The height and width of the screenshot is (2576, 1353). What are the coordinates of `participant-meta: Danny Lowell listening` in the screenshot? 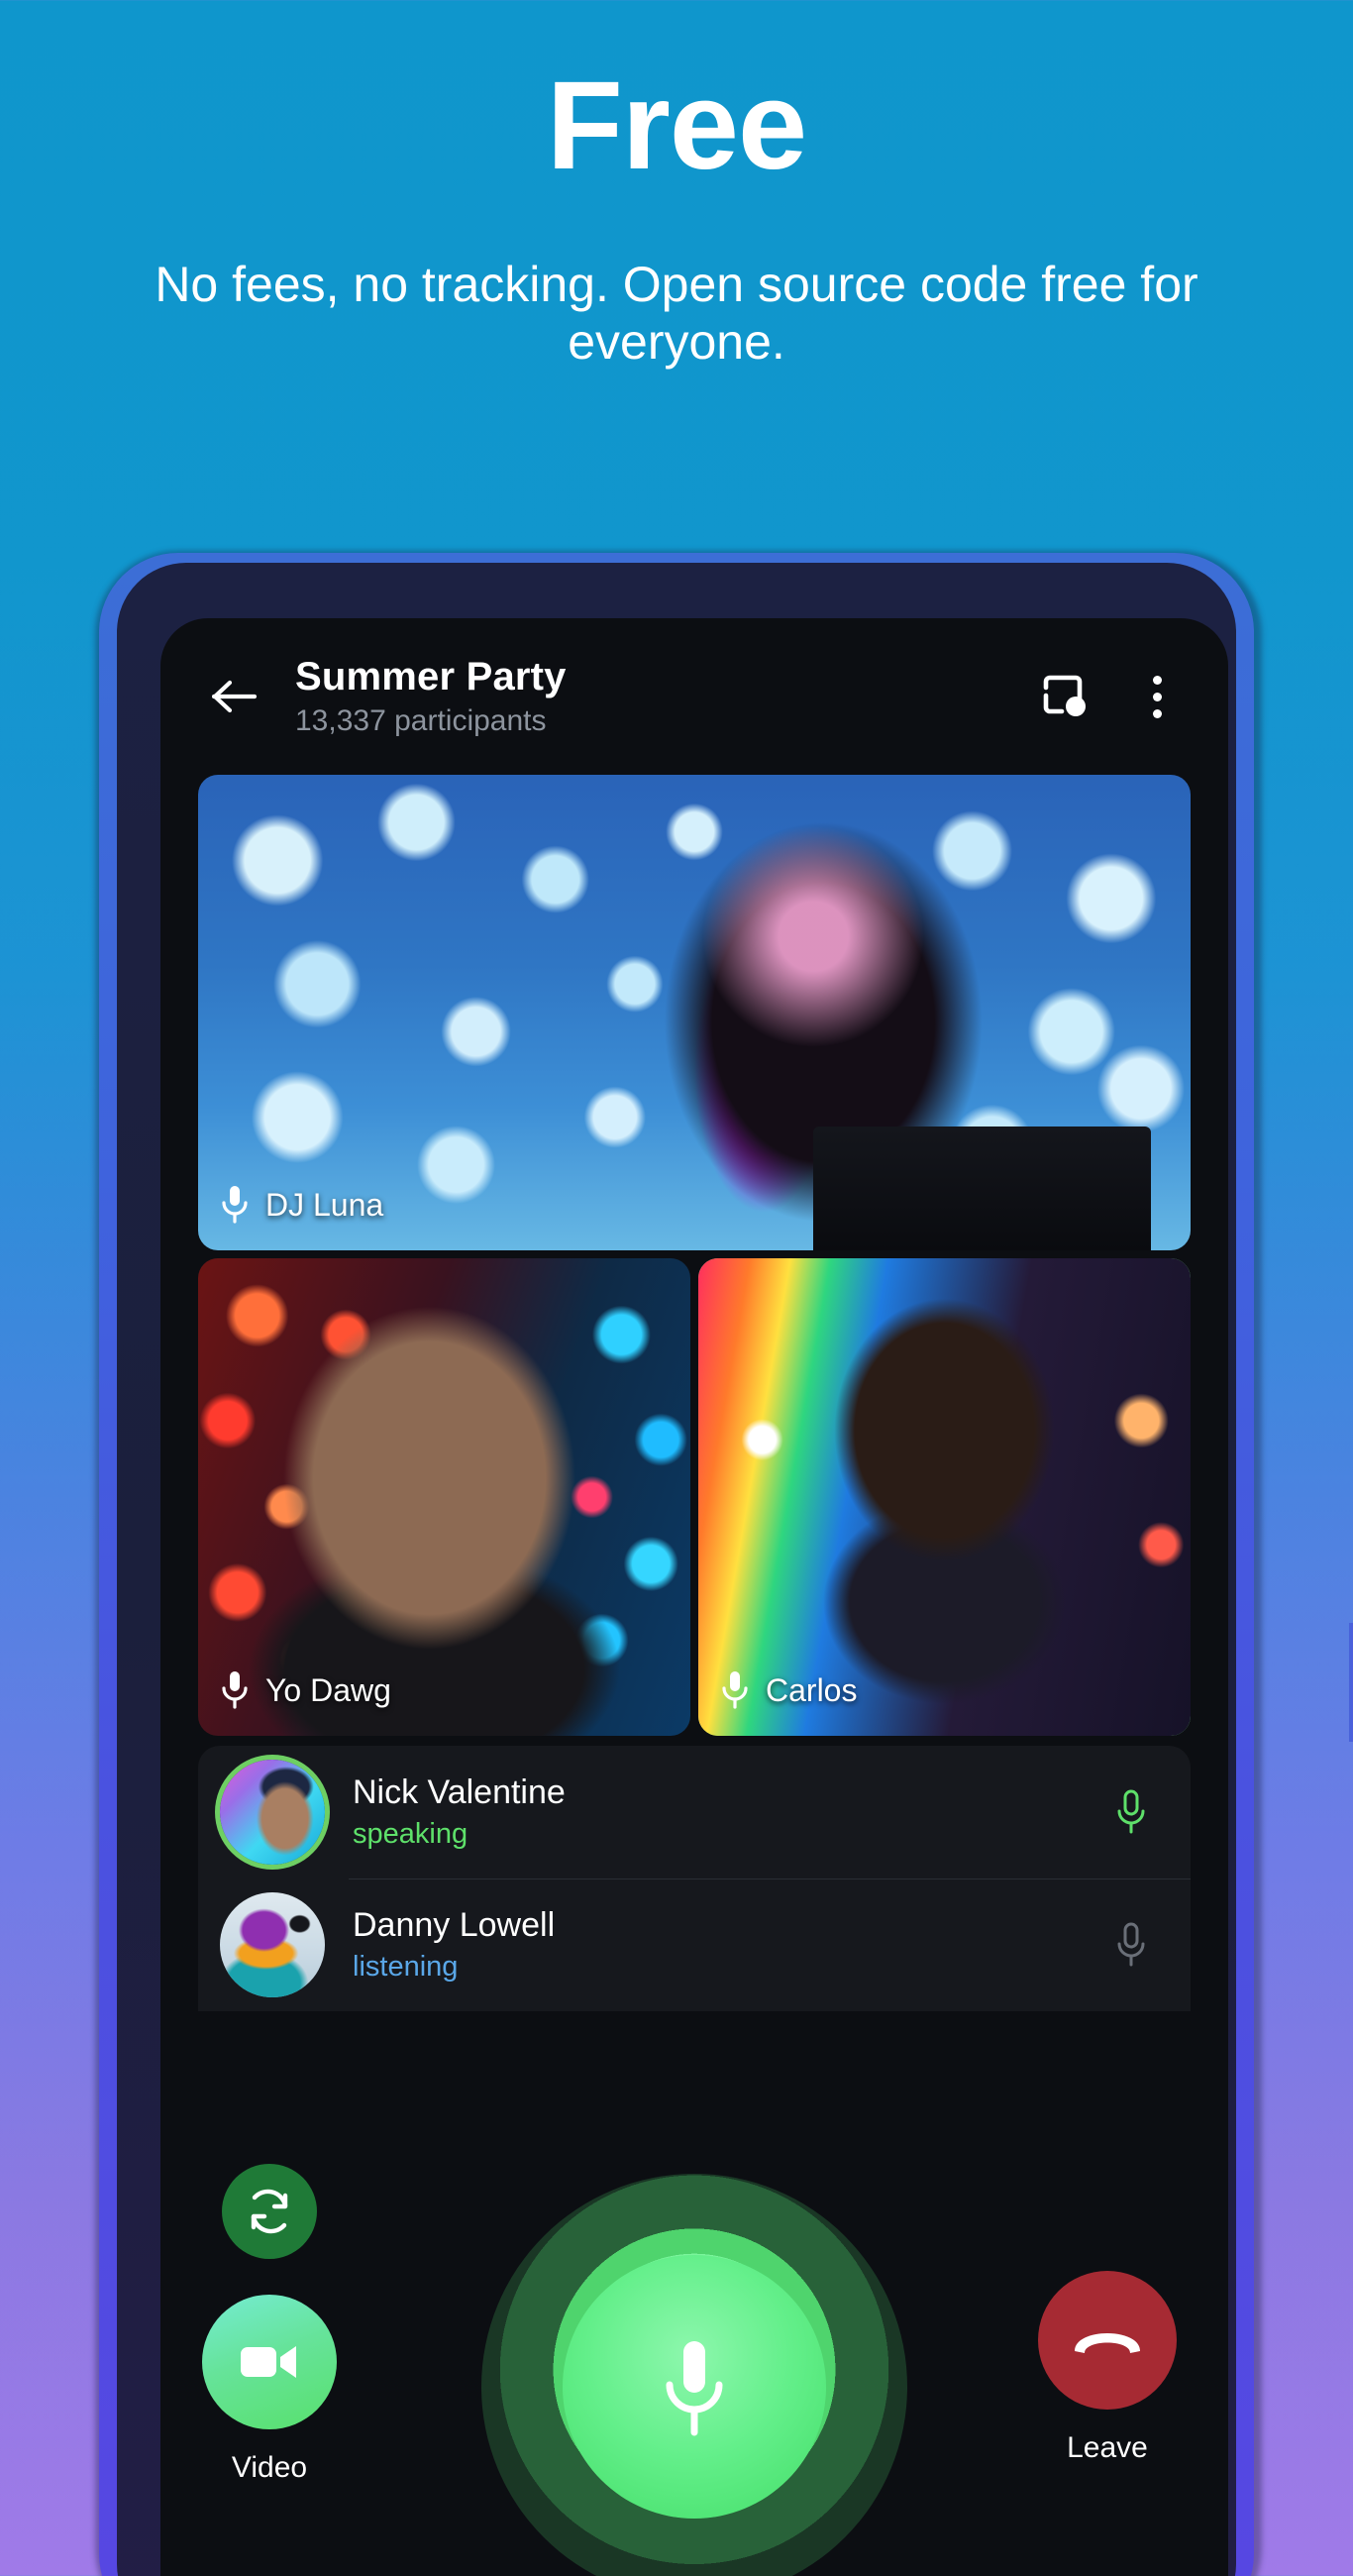 It's located at (729, 1945).